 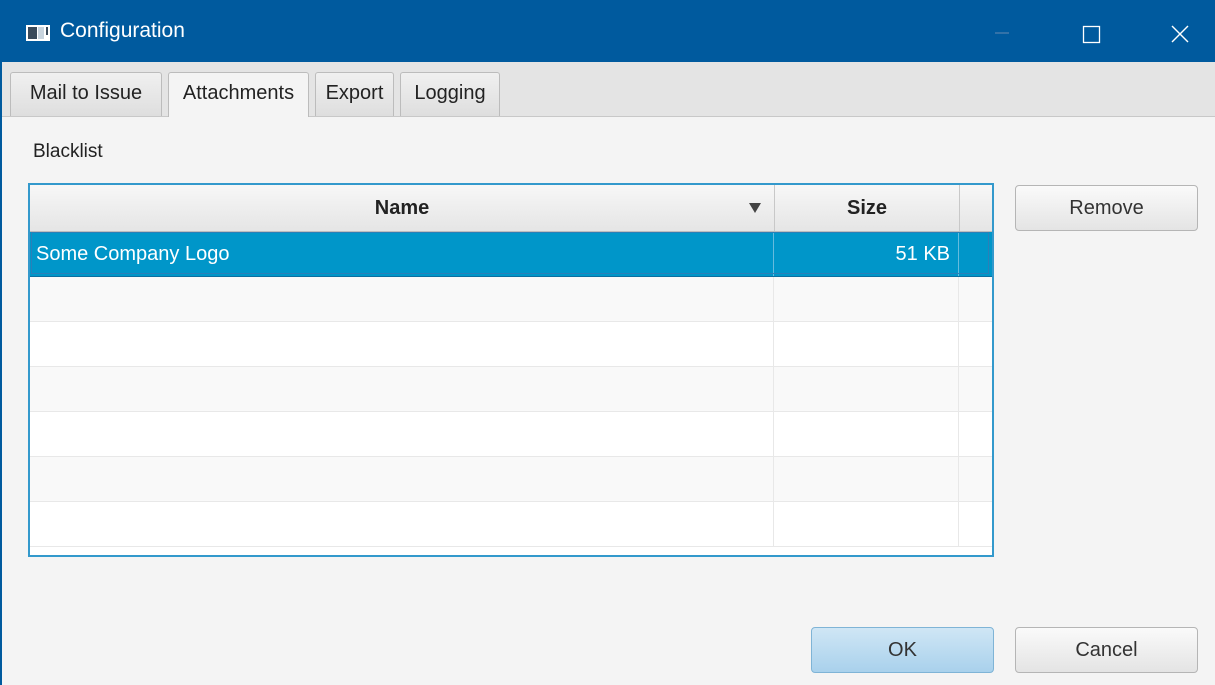 What do you see at coordinates (1091, 34) in the screenshot?
I see `maximize-icon` at bounding box center [1091, 34].